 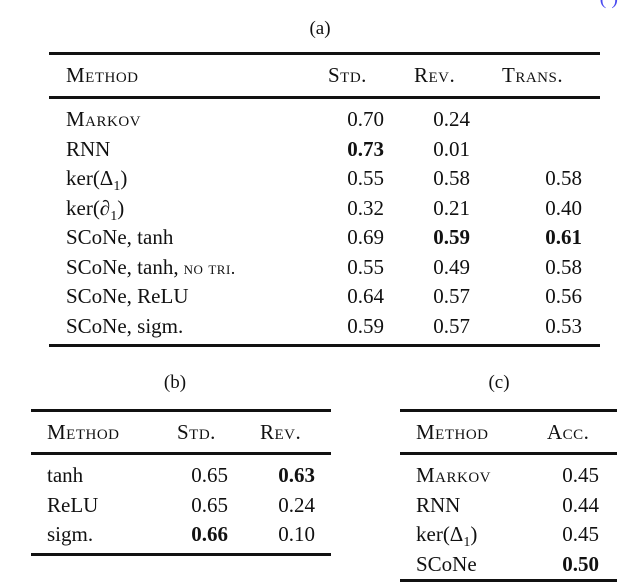 What do you see at coordinates (181, 453) in the screenshot?
I see `table-b-mid-rule` at bounding box center [181, 453].